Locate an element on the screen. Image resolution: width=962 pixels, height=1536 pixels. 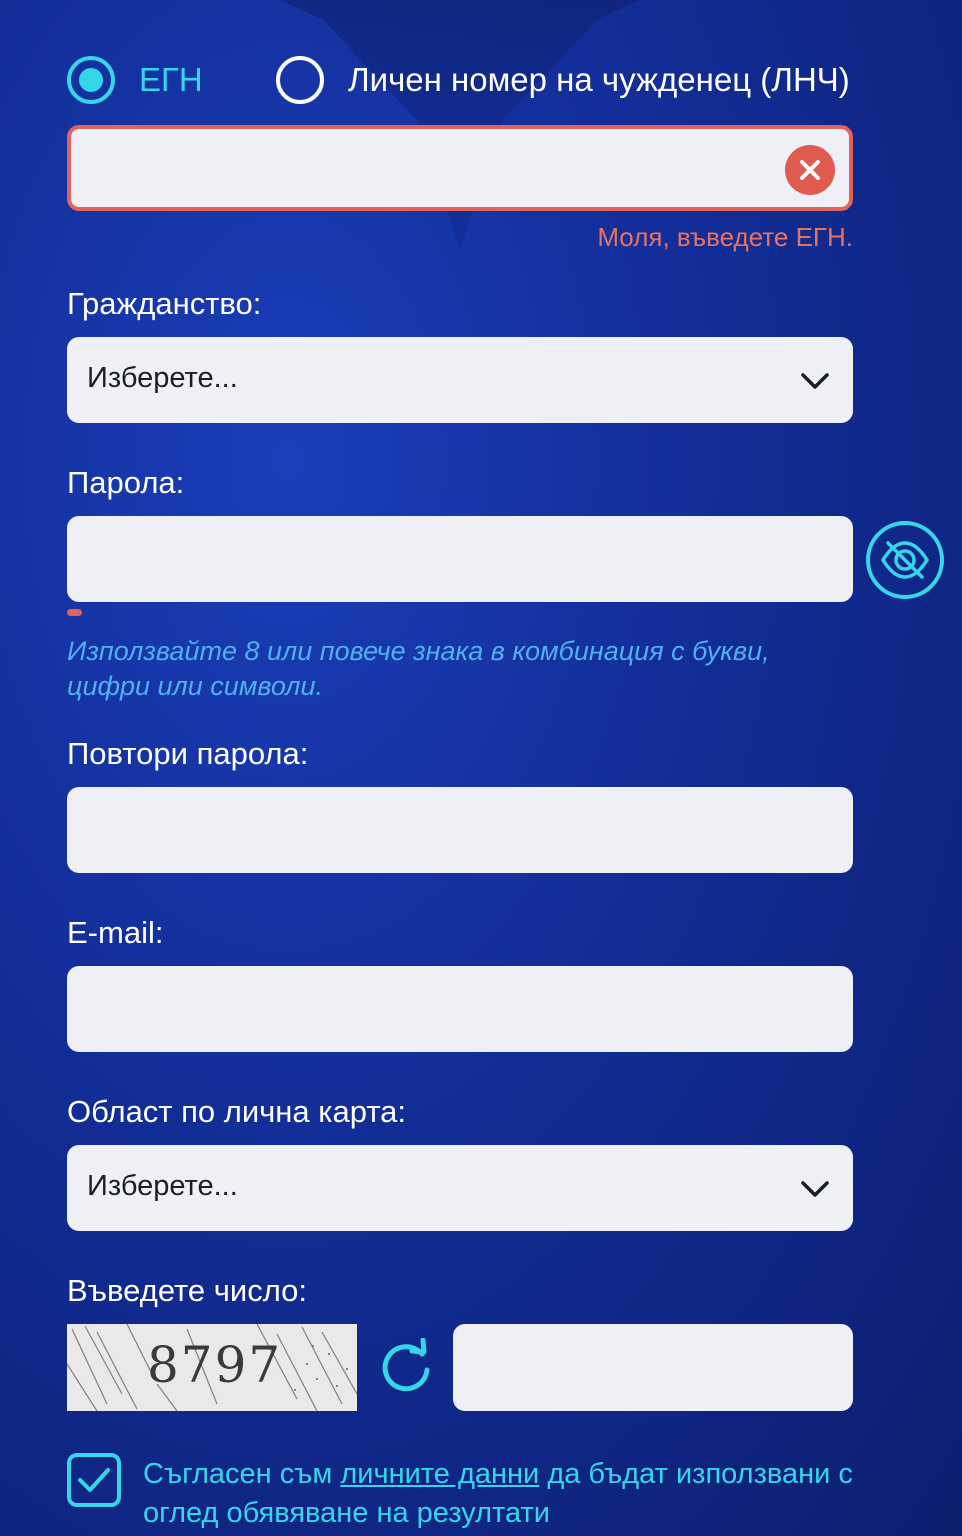
radio-lnch: Личен номер на чужденец (ЛНЧ) is located at coordinates (563, 80).